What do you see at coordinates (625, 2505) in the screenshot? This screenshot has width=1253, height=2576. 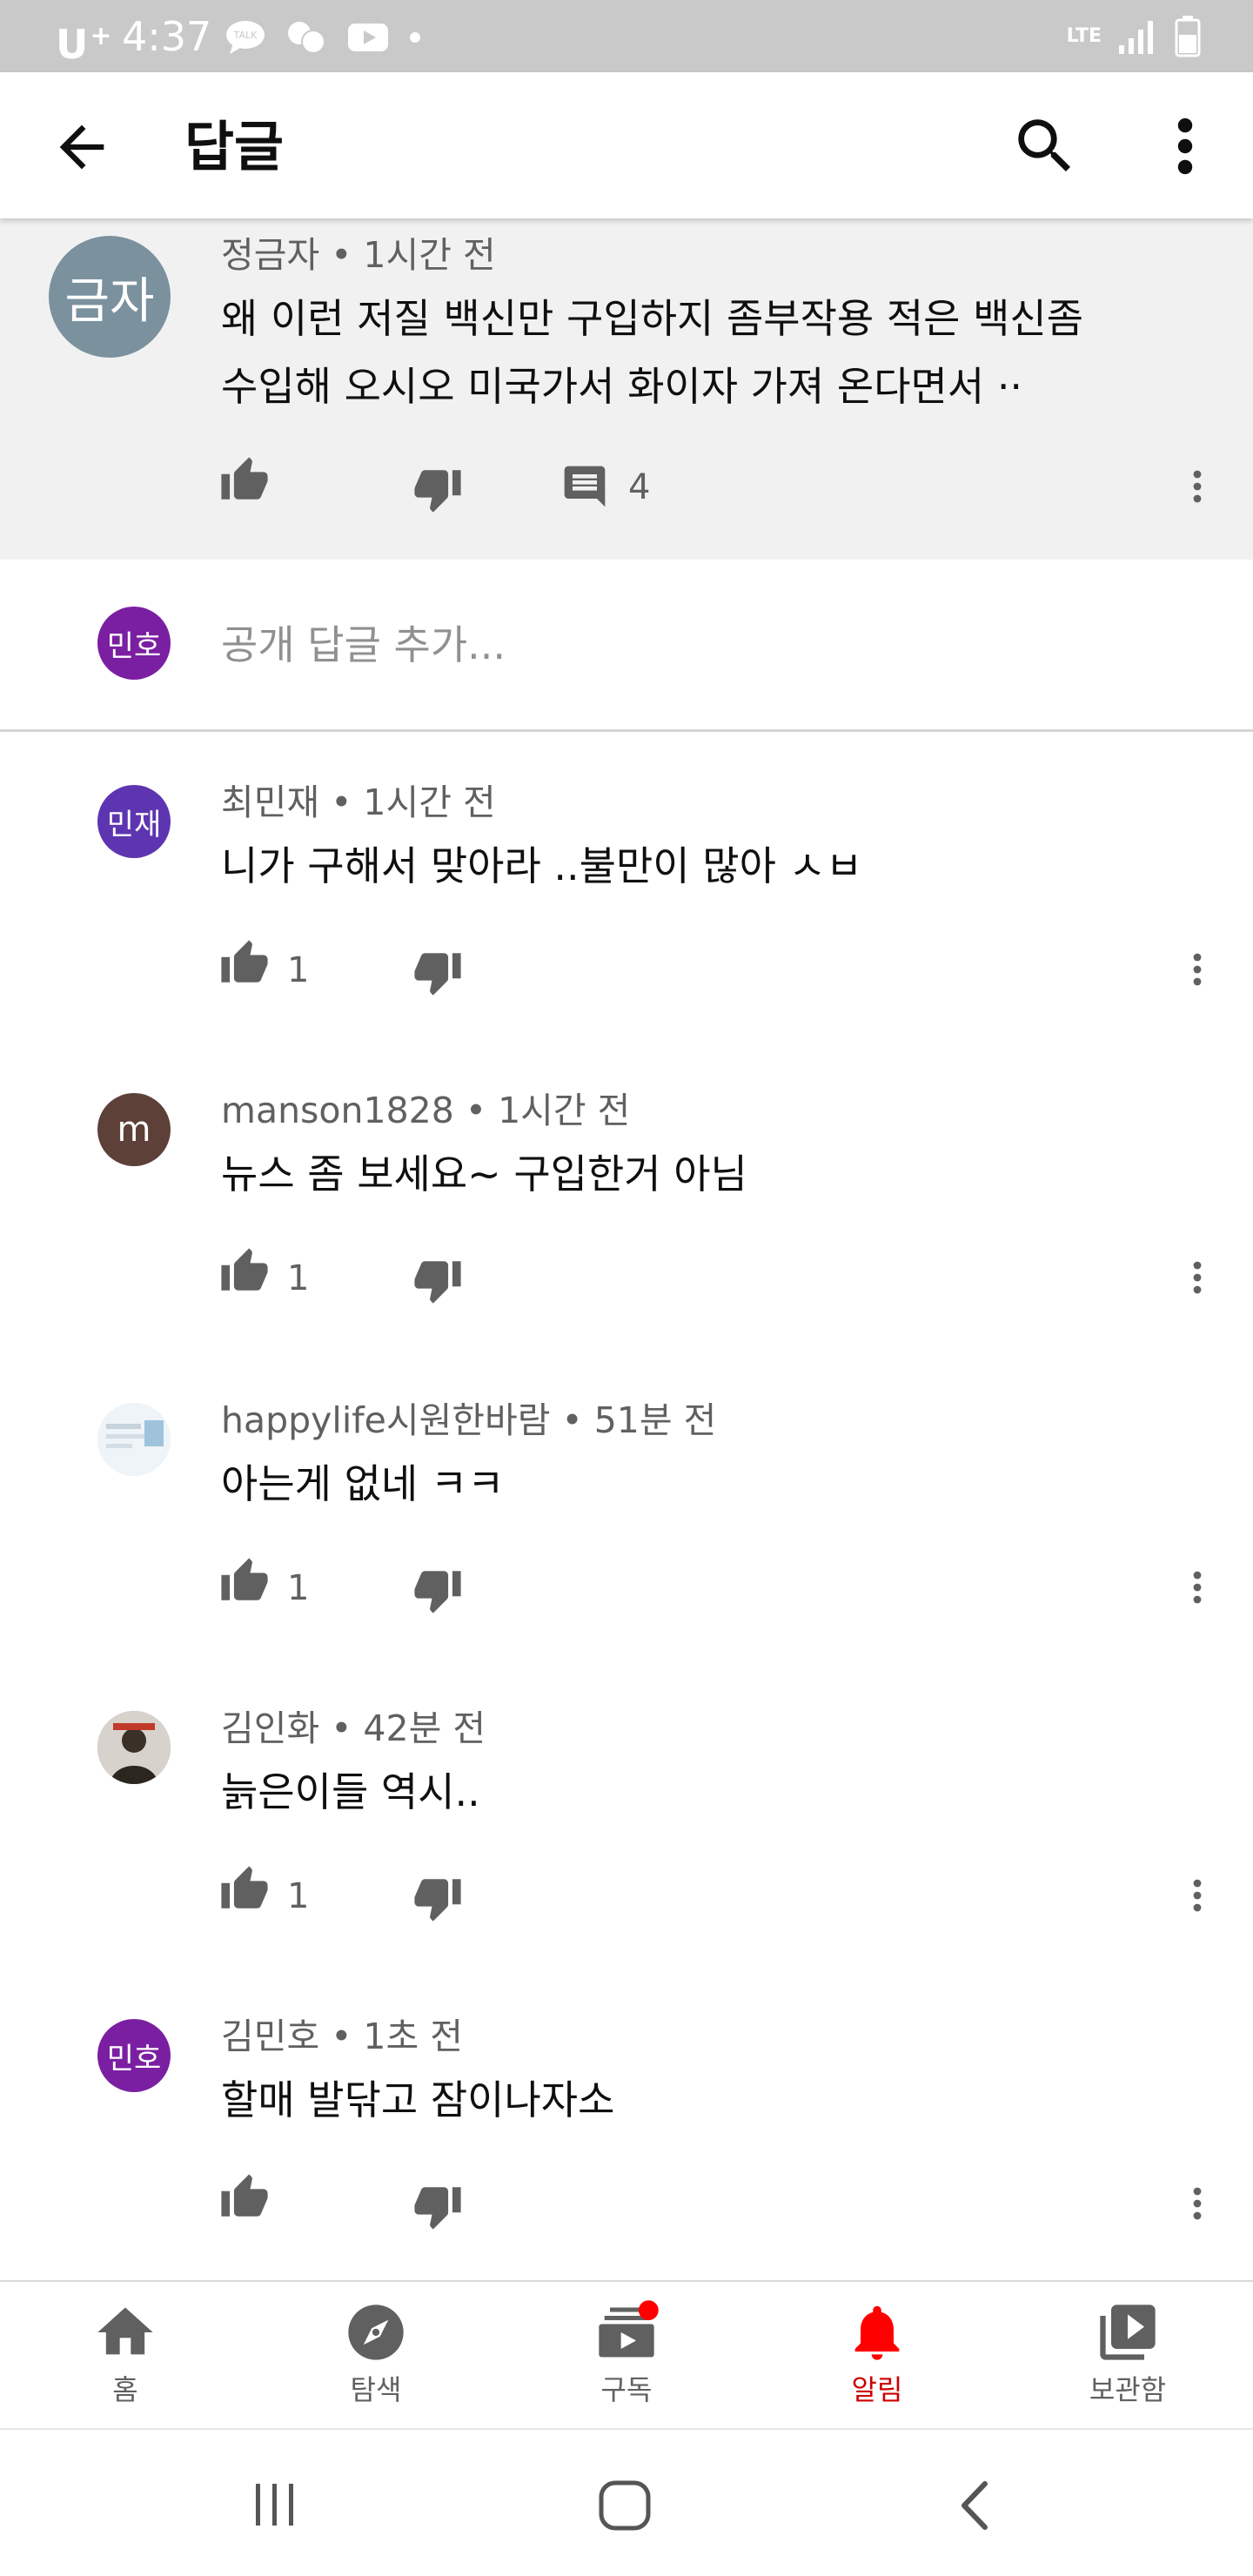 I see `home-button-icon` at bounding box center [625, 2505].